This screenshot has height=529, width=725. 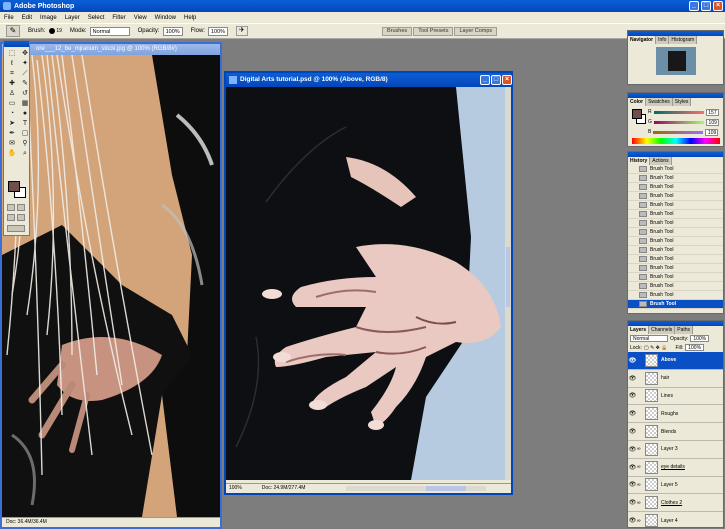 What do you see at coordinates (416, 488) in the screenshot?
I see `horizontal-scrollbar` at bounding box center [416, 488].